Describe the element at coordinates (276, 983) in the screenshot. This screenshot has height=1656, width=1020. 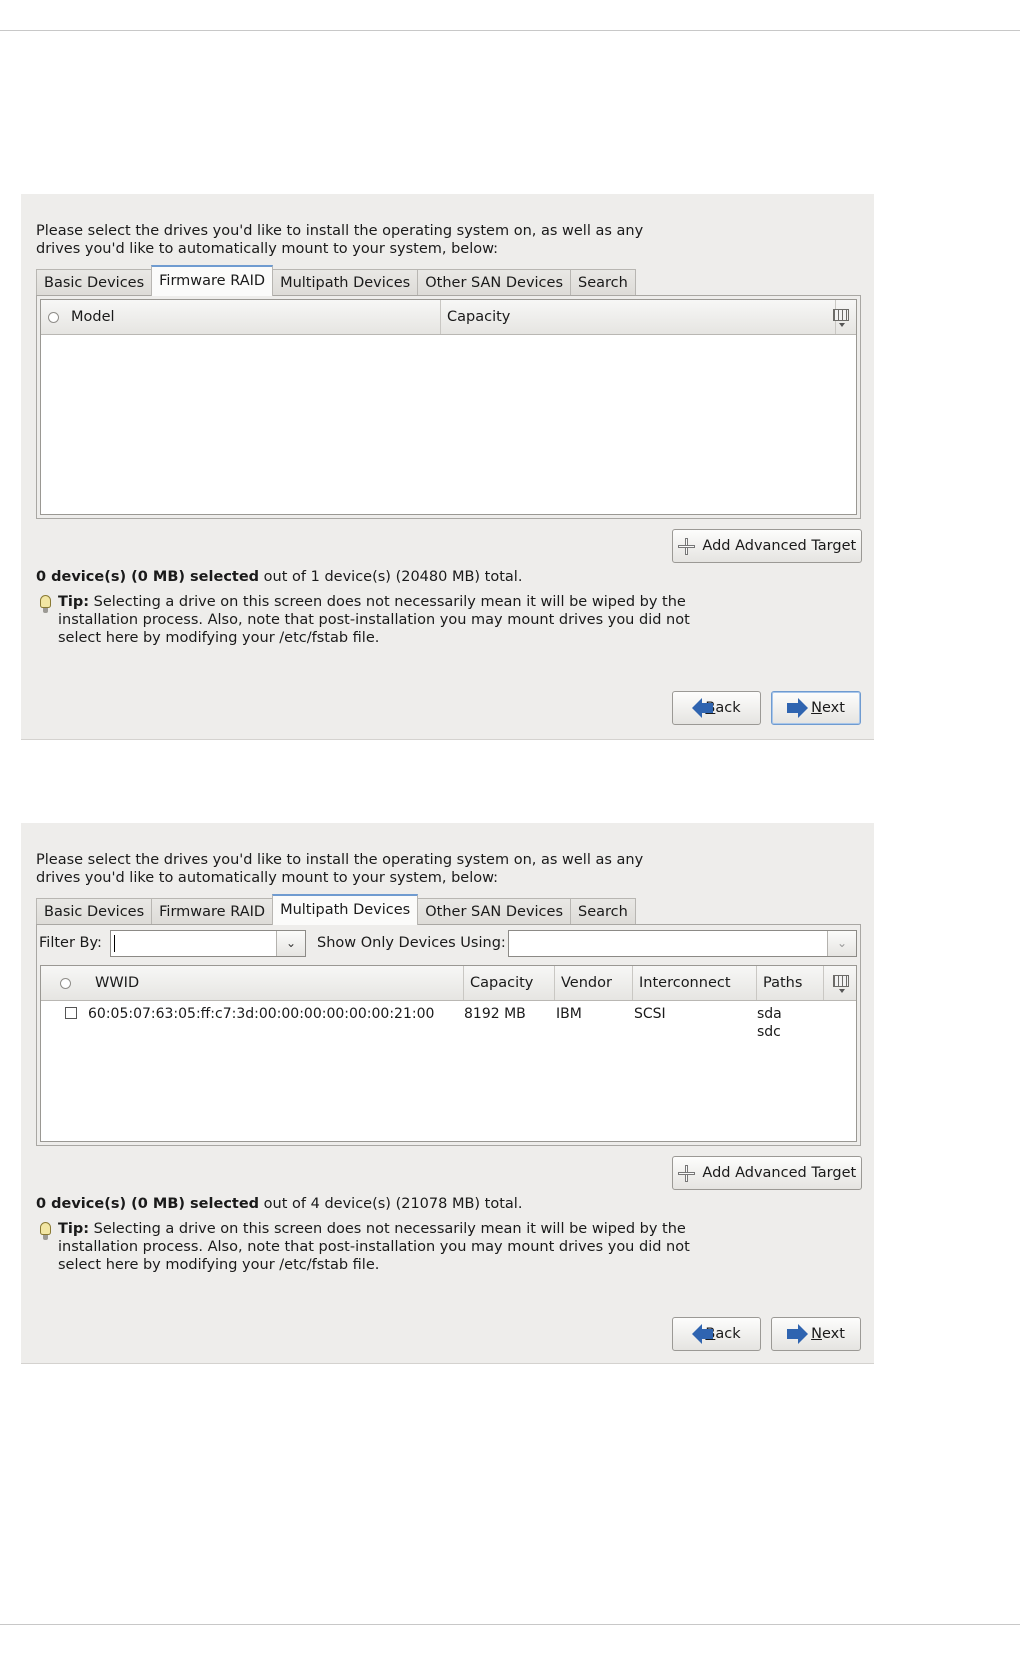
I see `column-header-wwid: WWID` at that location.